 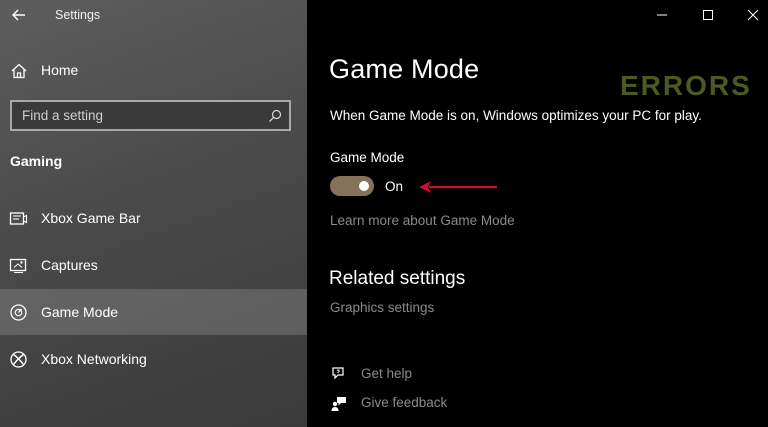 I want to click on close-button, so click(x=753, y=15).